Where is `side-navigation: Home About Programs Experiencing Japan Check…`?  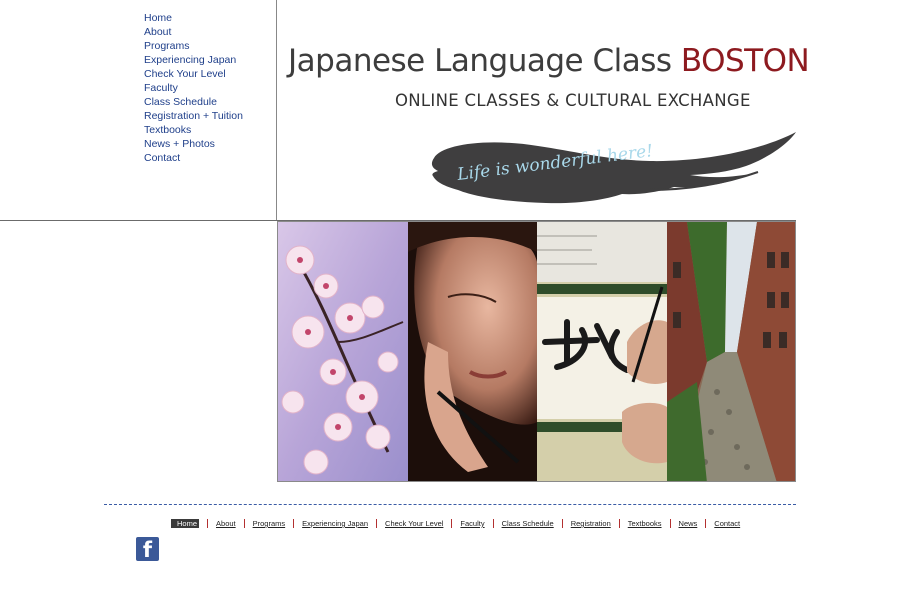
side-navigation: Home About Programs Experiencing Japan Check… is located at coordinates (193, 88).